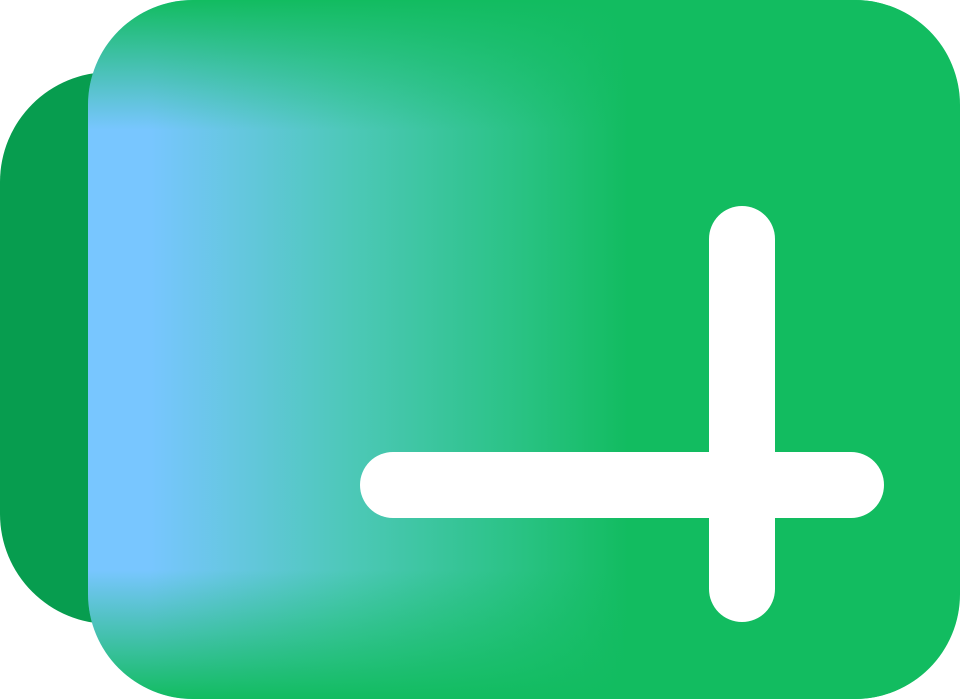 The height and width of the screenshot is (699, 960). What do you see at coordinates (742, 414) in the screenshot?
I see `plus-vertical-bar` at bounding box center [742, 414].